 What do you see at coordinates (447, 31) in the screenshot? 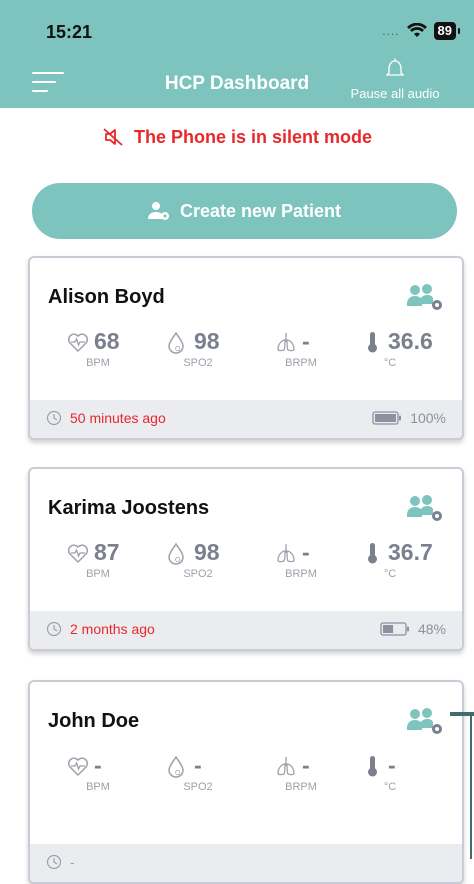
I see `battery-status: 89` at bounding box center [447, 31].